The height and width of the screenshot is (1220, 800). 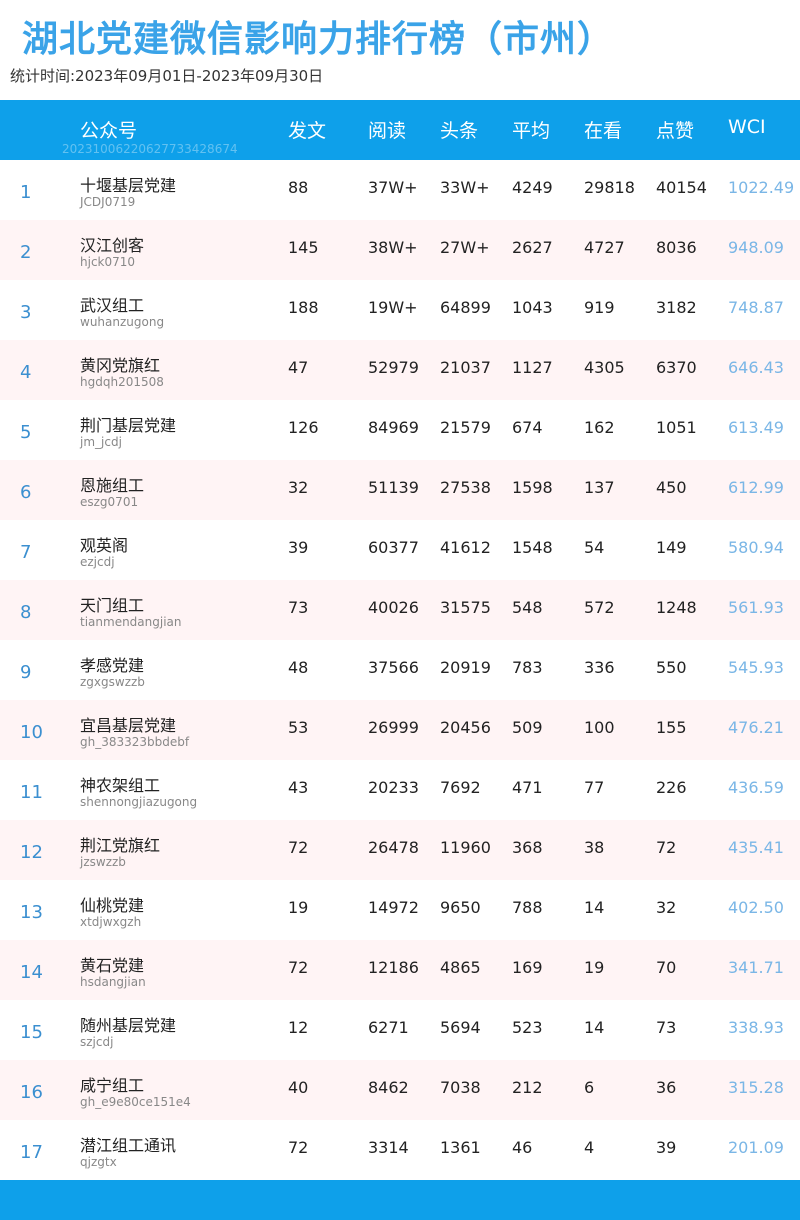 I want to click on cell-likes: 40154, so click(x=681, y=187).